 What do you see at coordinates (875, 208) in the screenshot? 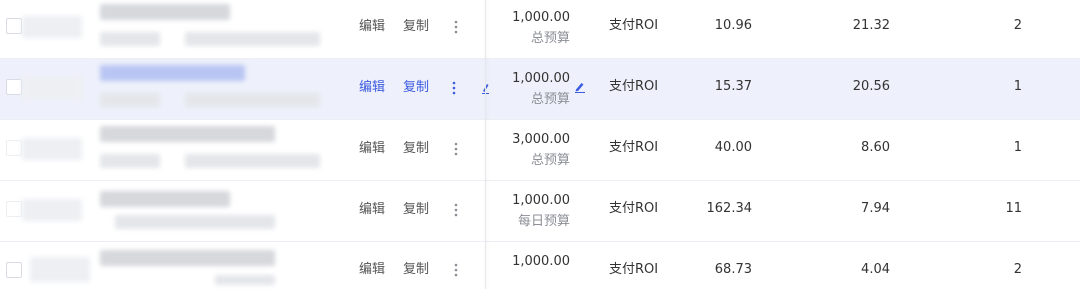
I see `metric-secondary-value: 7.94` at bounding box center [875, 208].